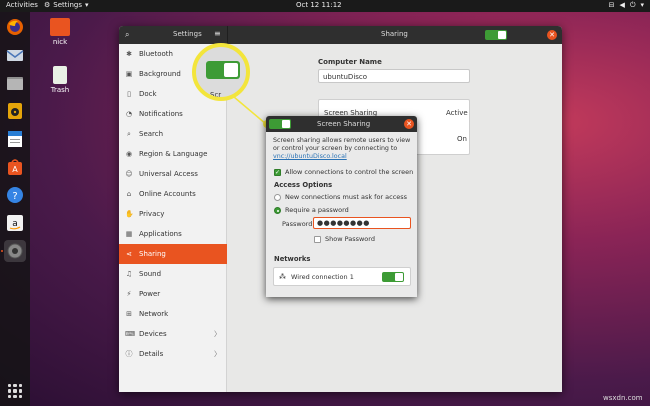 Image resolution: width=650 pixels, height=406 pixels. I want to click on dialog-header: Screen Sharing ✕, so click(341, 124).